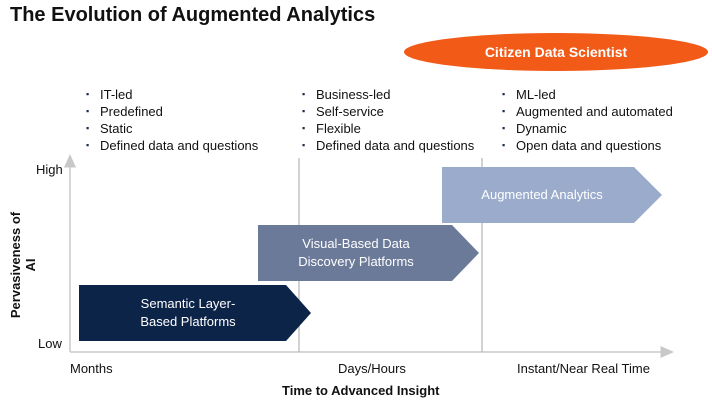 This screenshot has width=712, height=405. What do you see at coordinates (50, 343) in the screenshot?
I see `y-axis-low: Low` at bounding box center [50, 343].